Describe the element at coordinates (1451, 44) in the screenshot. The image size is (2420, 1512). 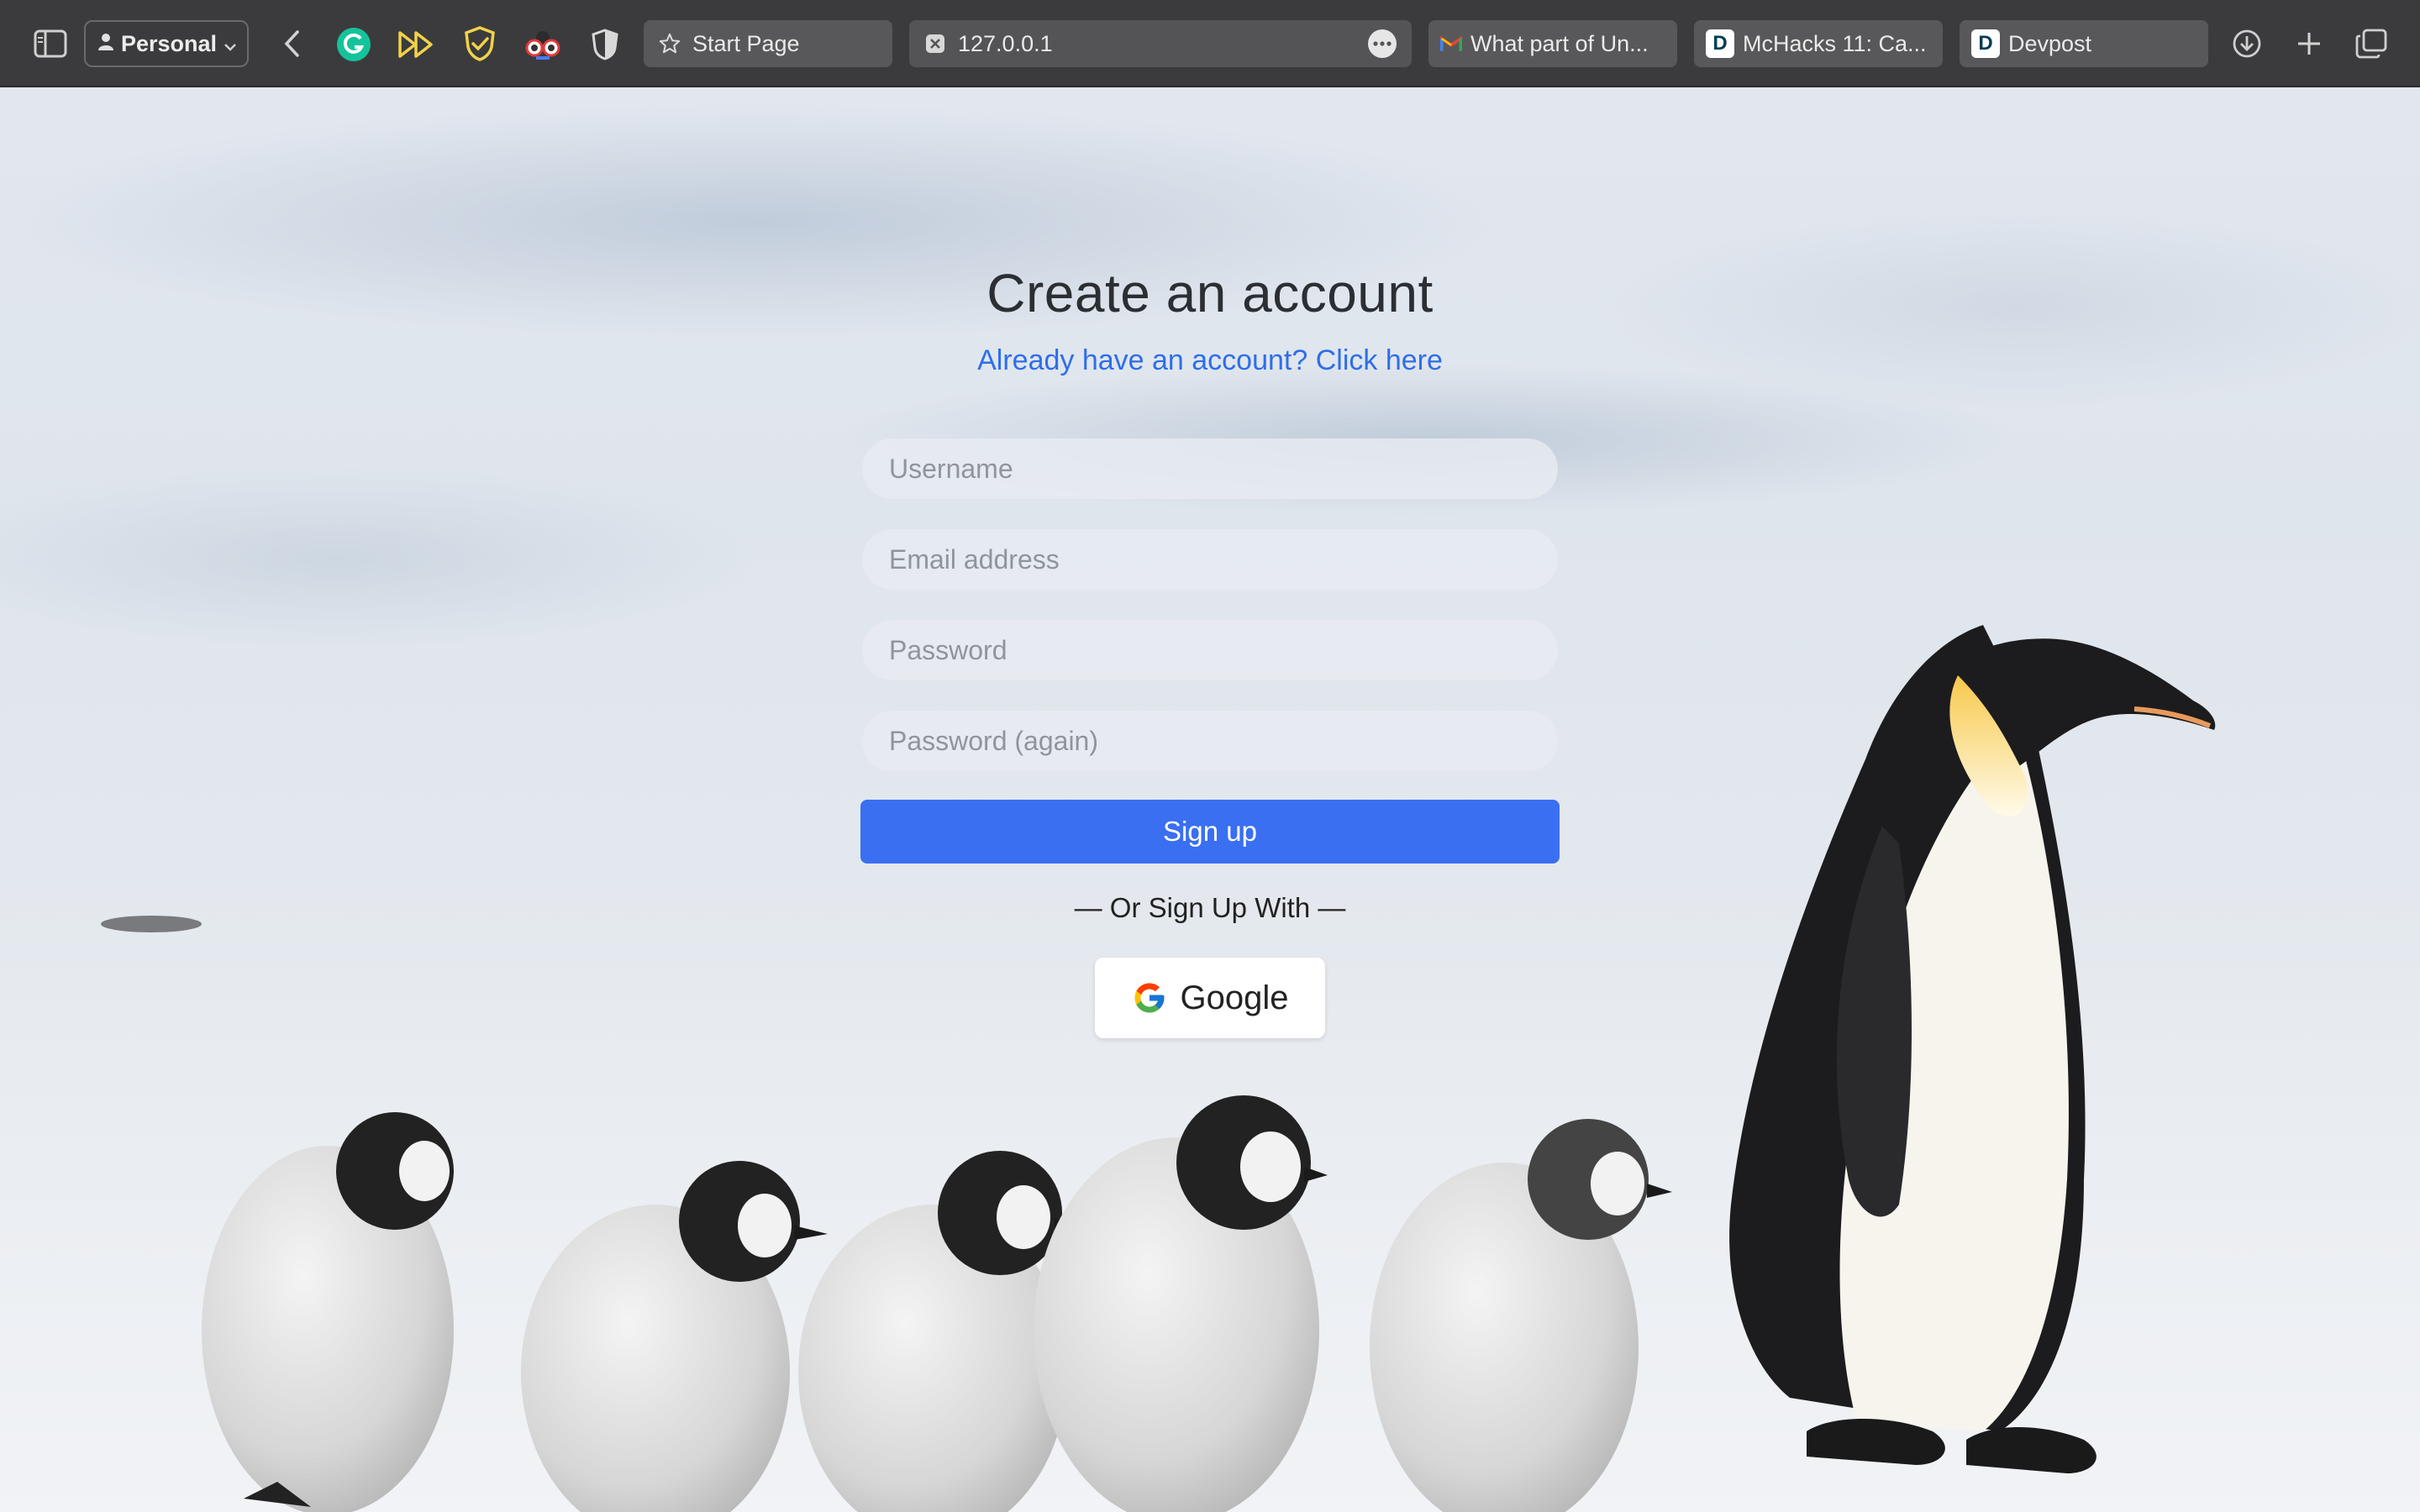
I see `gmail-icon` at that location.